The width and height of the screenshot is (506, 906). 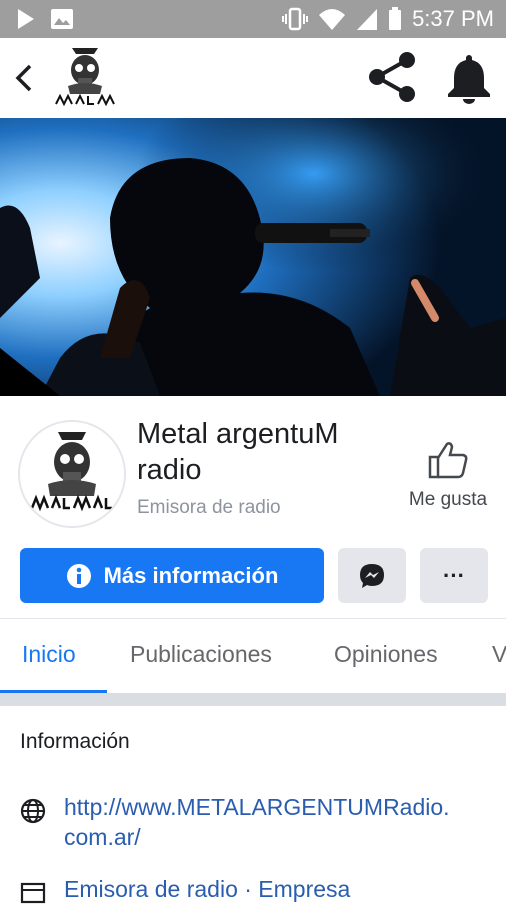 I want to click on like-label: Me gusta, so click(x=448, y=499).